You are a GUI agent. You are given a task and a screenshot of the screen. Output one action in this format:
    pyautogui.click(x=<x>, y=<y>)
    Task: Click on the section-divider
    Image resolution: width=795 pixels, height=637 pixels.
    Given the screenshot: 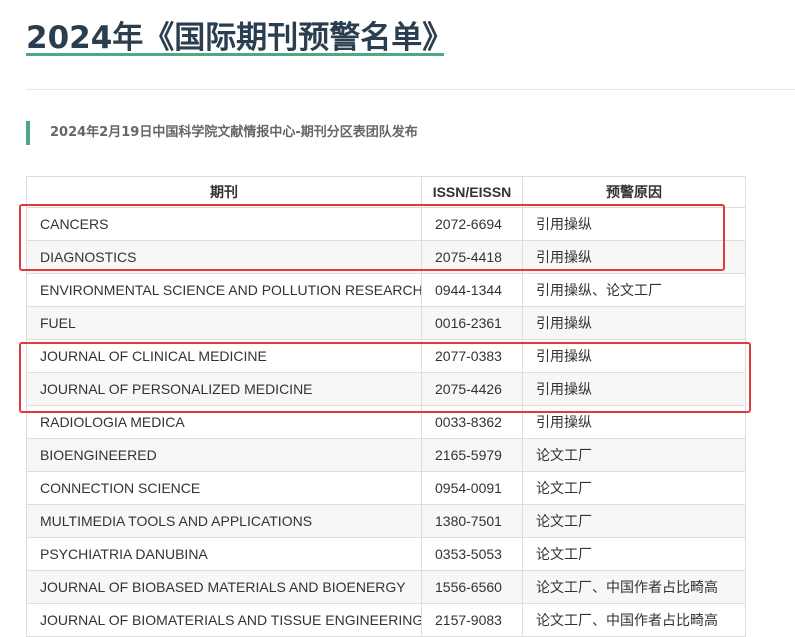 What is the action you would take?
    pyautogui.click(x=410, y=89)
    